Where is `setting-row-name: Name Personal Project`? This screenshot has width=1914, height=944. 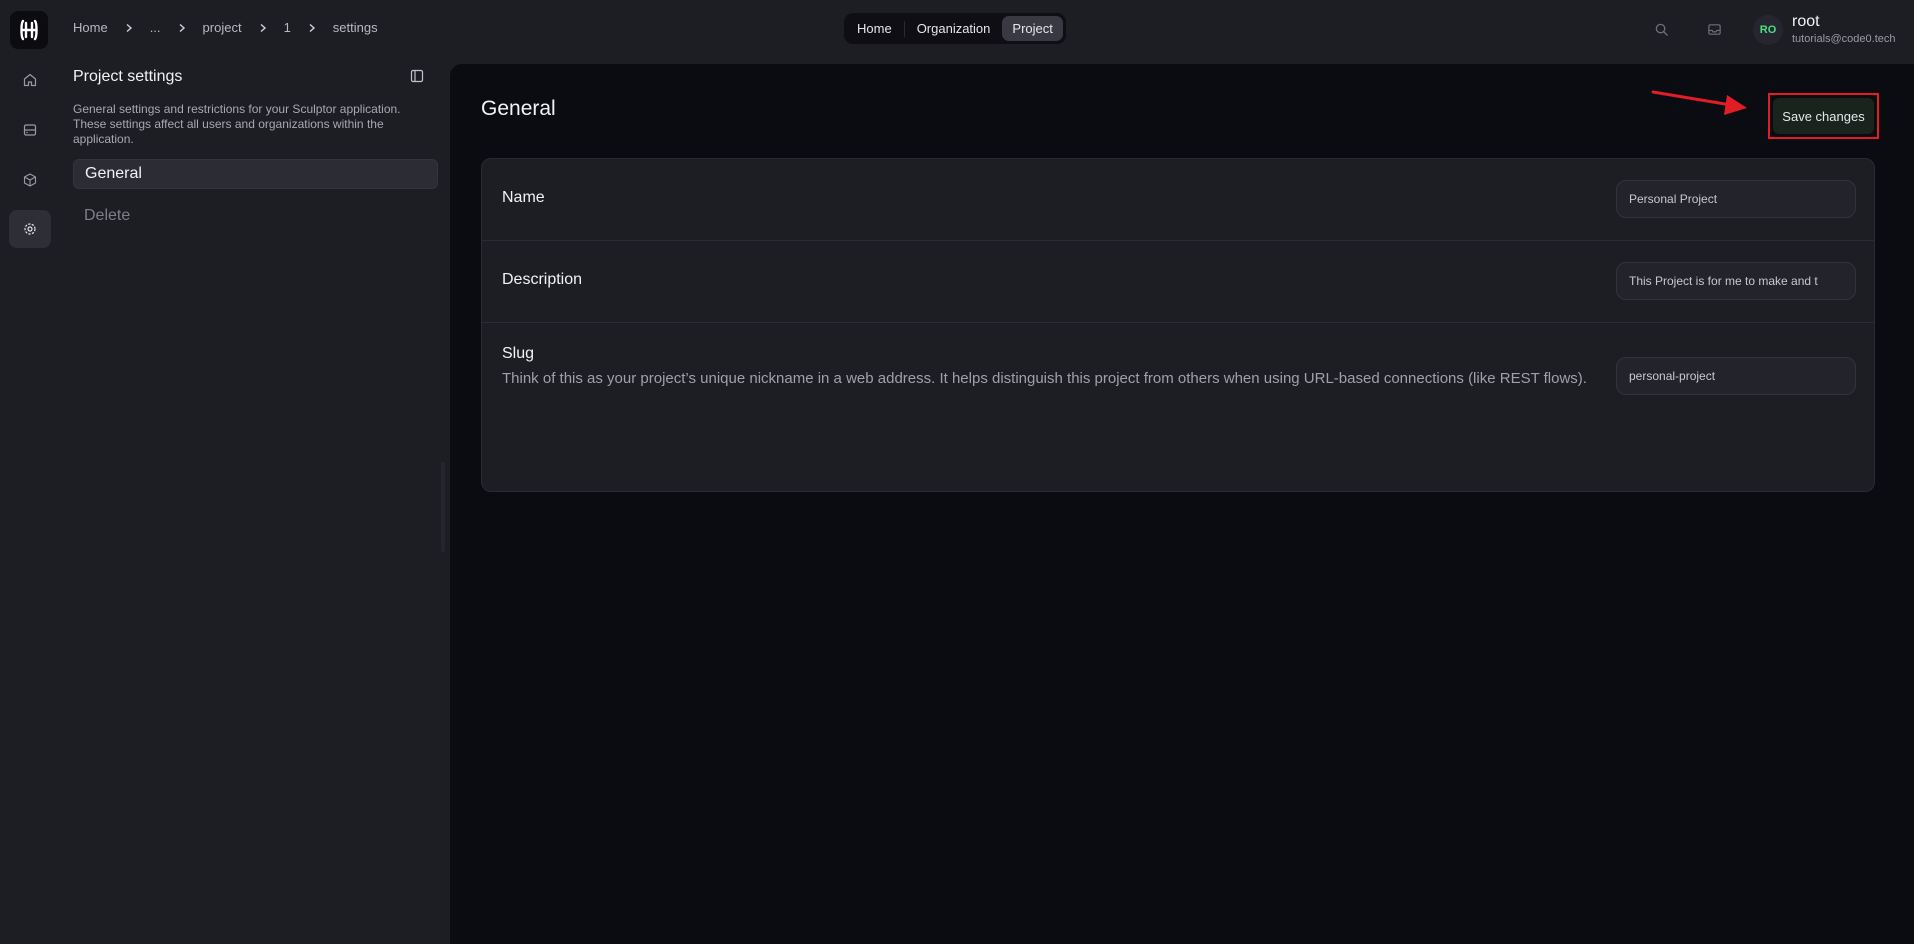
setting-row-name: Name Personal Project is located at coordinates (1178, 200).